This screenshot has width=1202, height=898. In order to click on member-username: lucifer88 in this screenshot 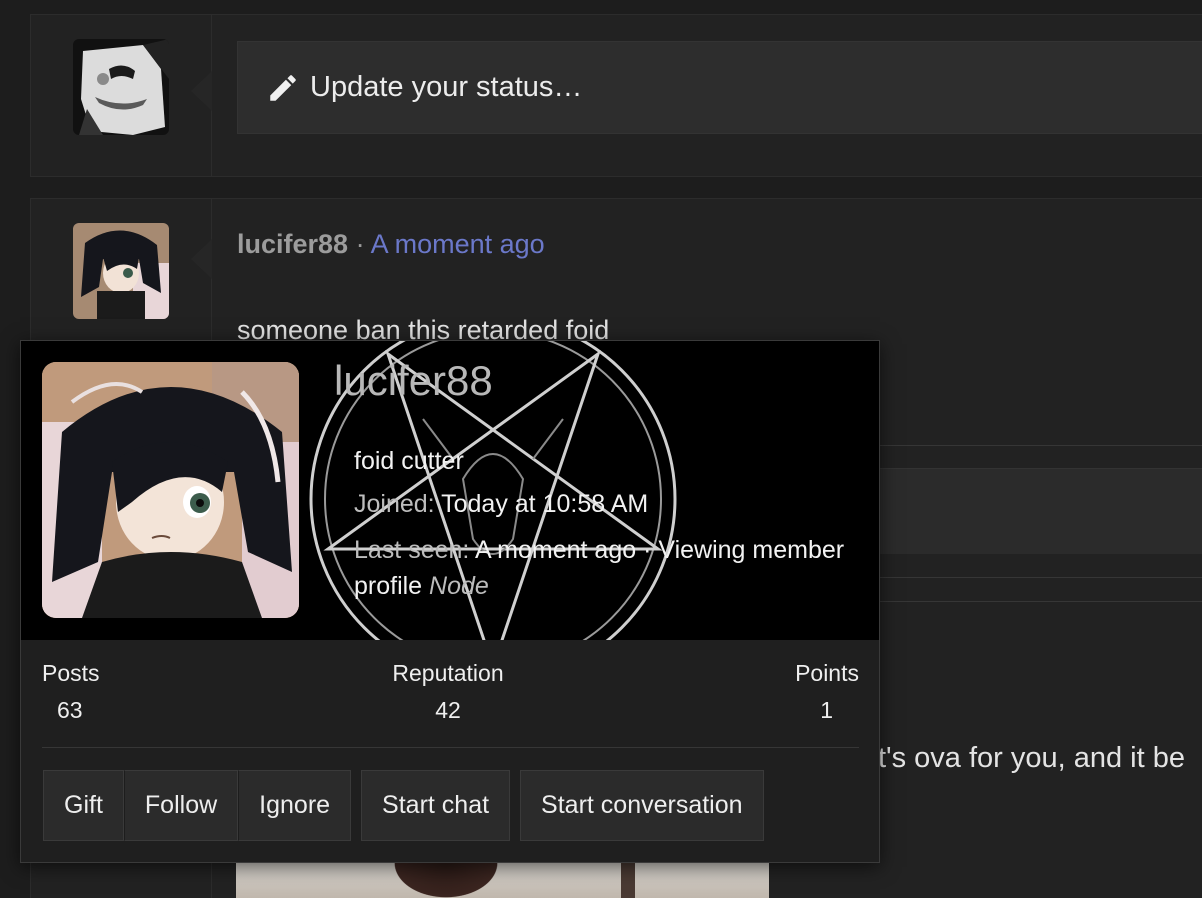, I will do `click(413, 381)`.